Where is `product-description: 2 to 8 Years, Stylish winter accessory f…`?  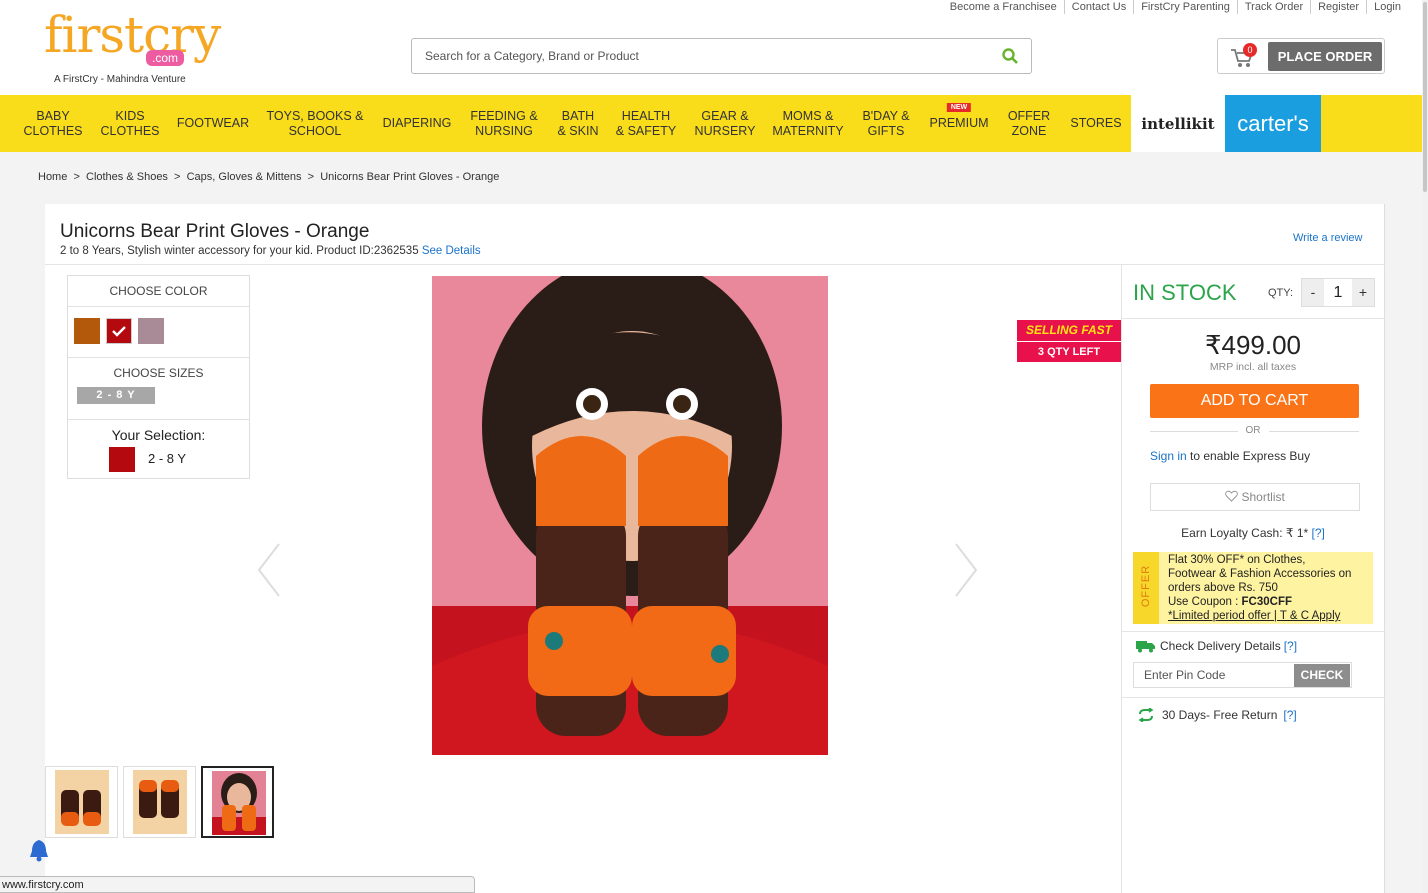 product-description: 2 to 8 Years, Stylish winter accessory f… is located at coordinates (239, 251).